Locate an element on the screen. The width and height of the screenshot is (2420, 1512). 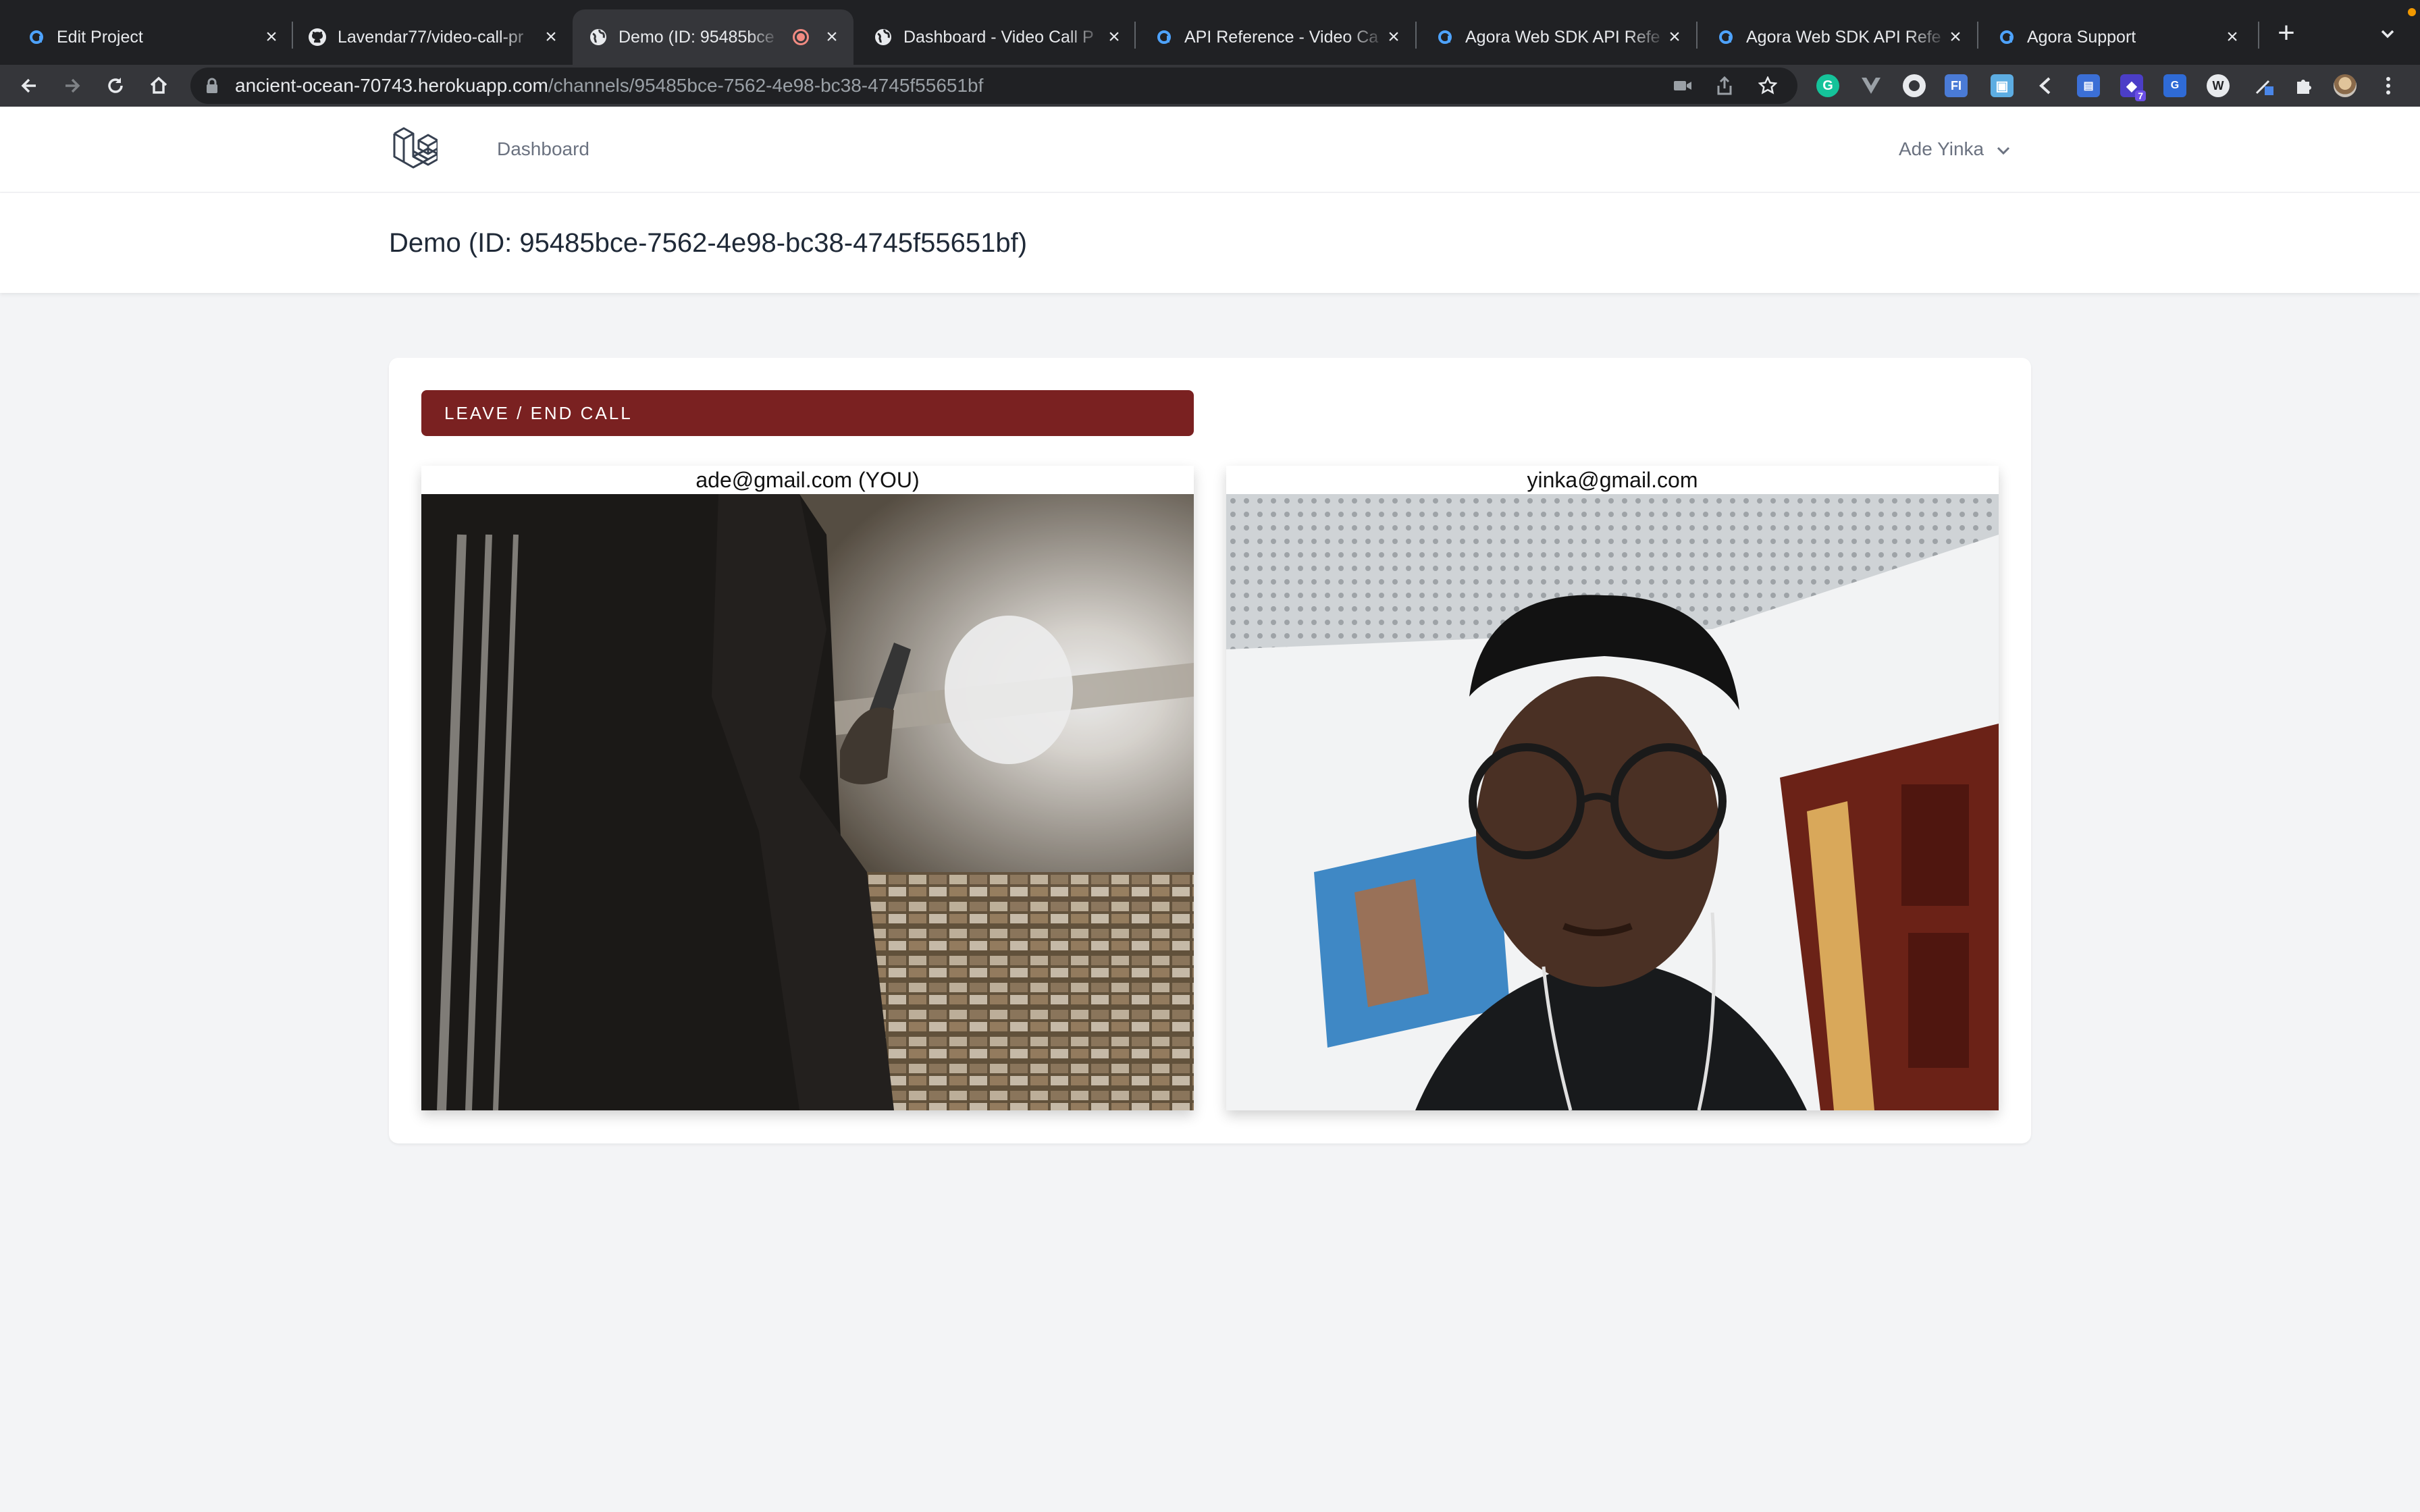
vue-devtools-icon is located at coordinates (1871, 85).